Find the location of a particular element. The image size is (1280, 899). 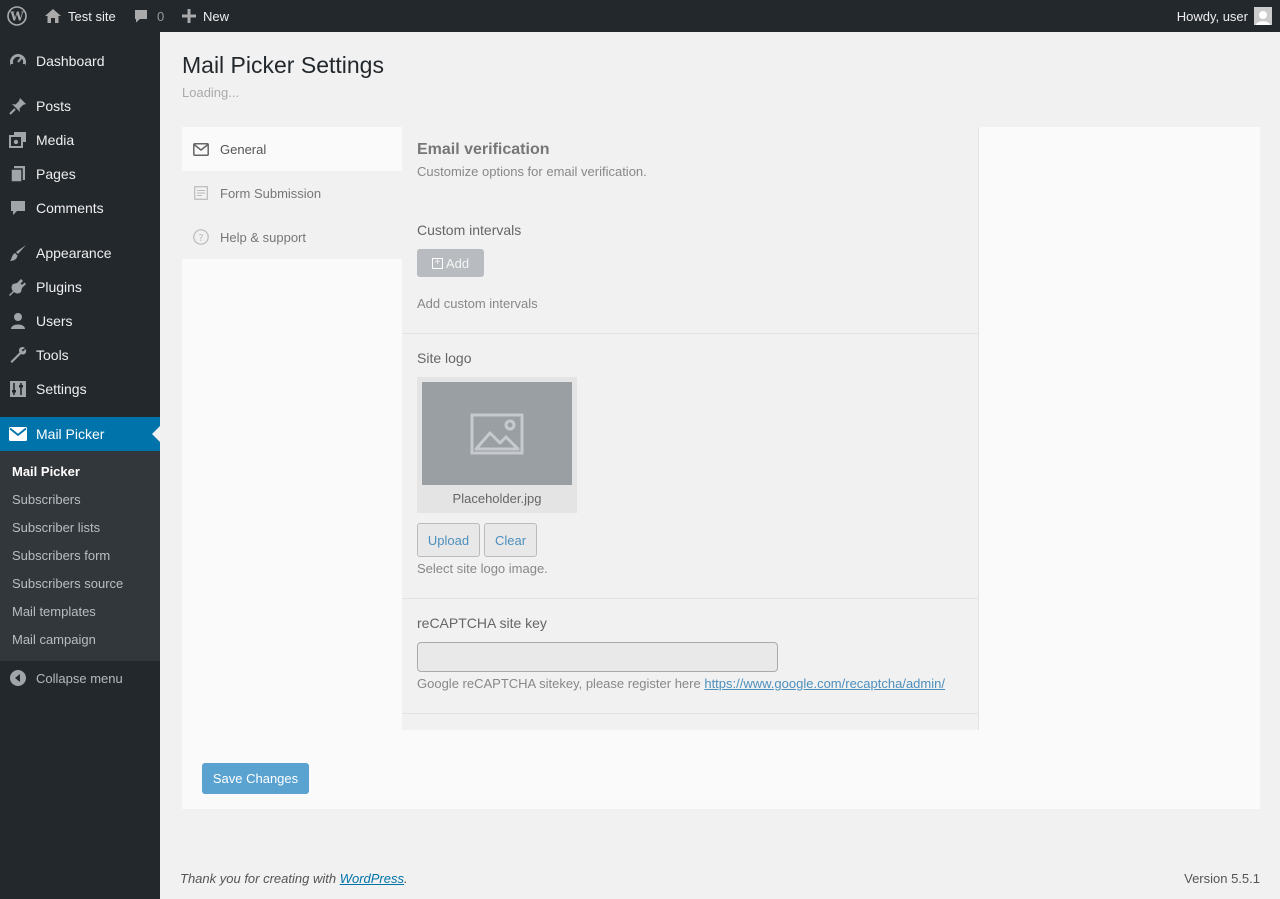

plus-square-icon: + is located at coordinates (437, 263).